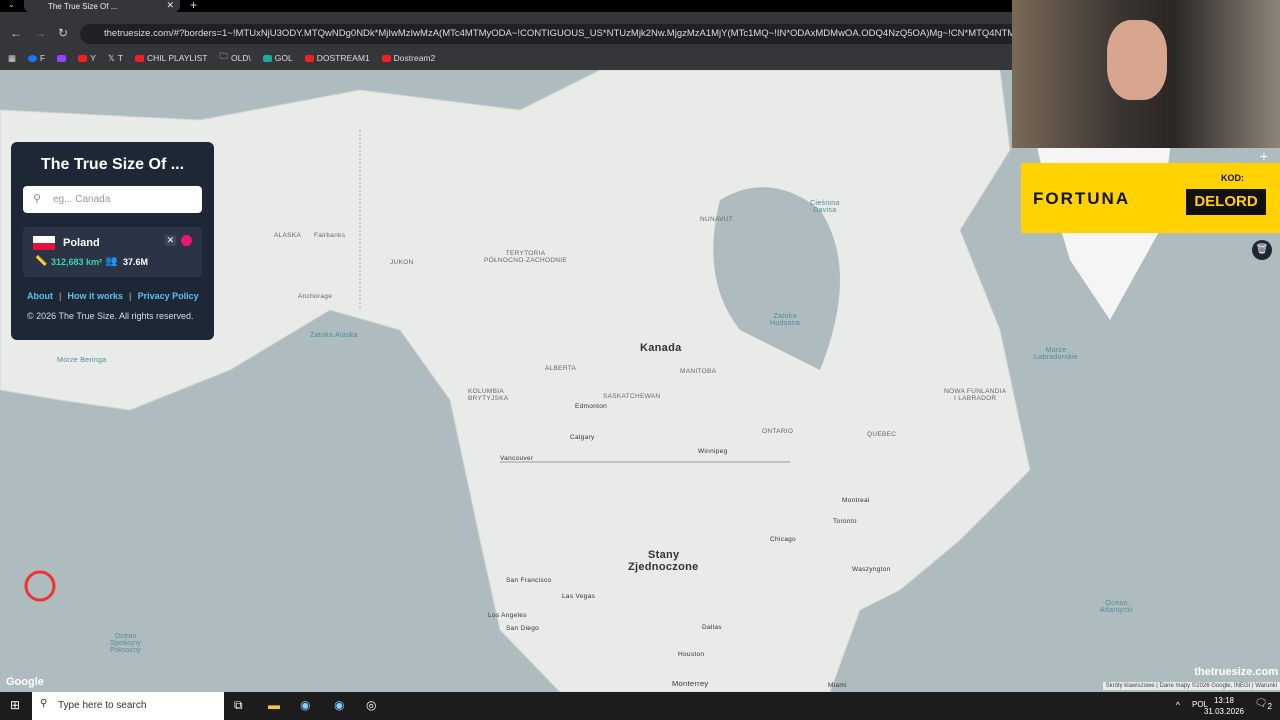 The image size is (1280, 720). I want to click on about-link: About, so click(40, 296).